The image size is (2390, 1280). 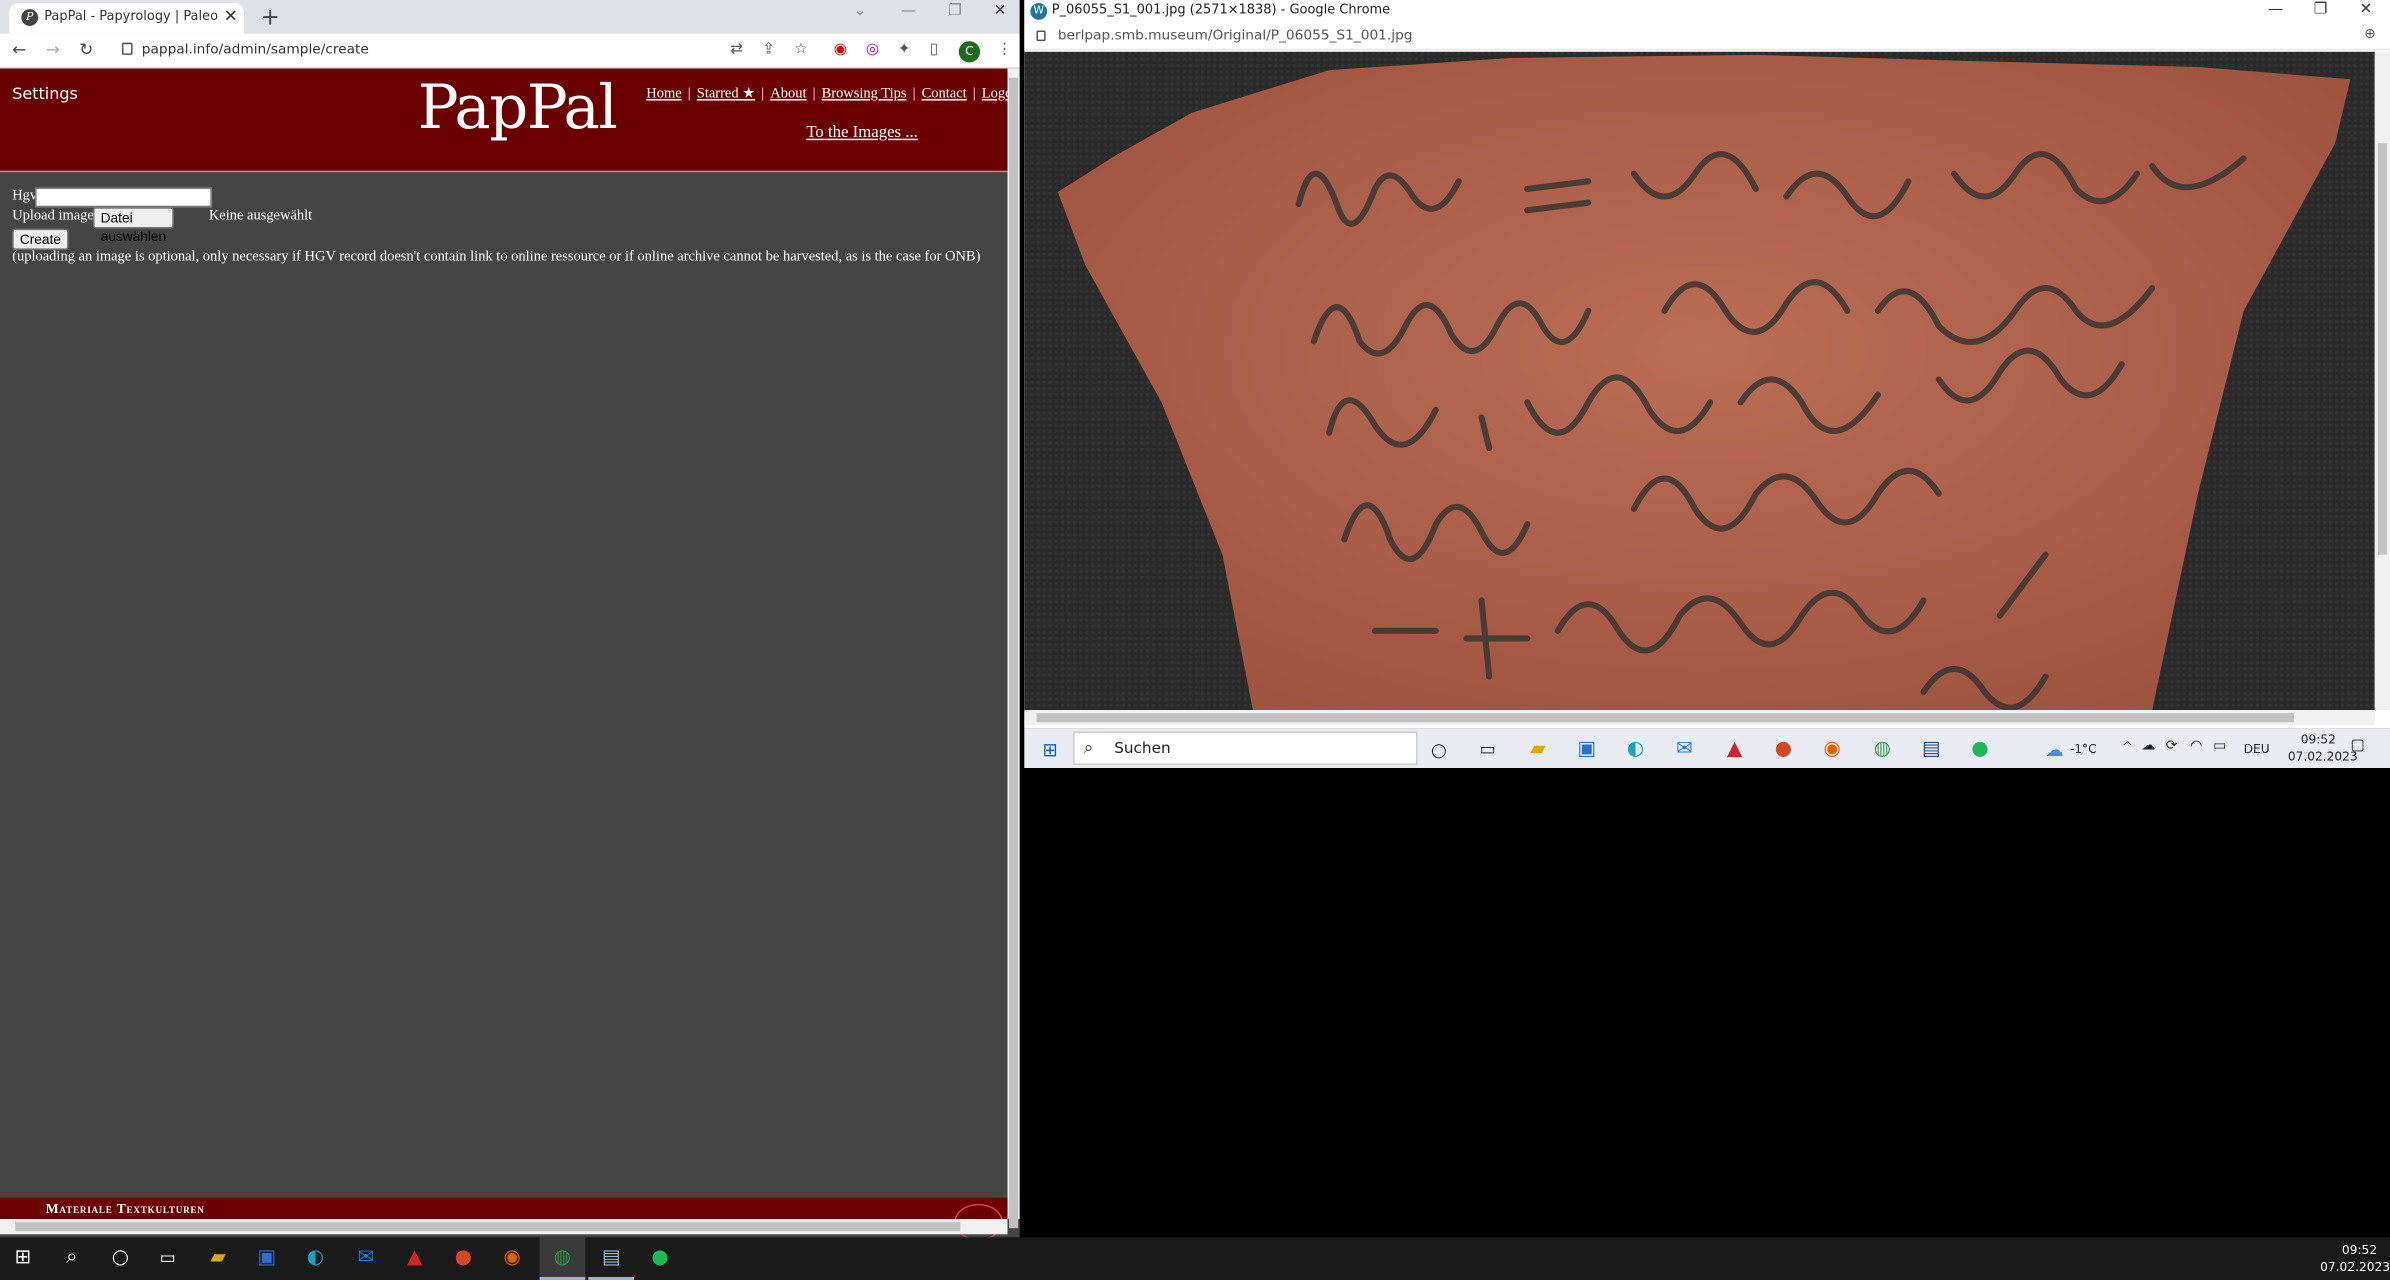 I want to click on extension-icon: ◉, so click(x=840, y=49).